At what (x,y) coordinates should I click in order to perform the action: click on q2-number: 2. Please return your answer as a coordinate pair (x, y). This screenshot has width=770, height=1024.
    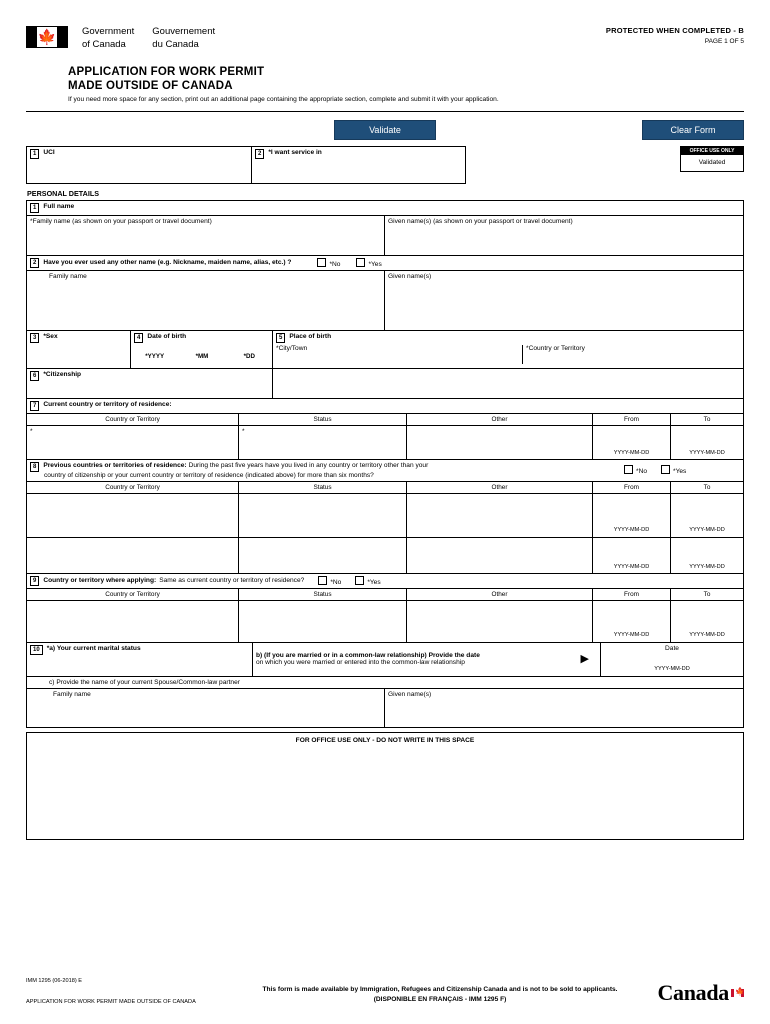
    Looking at the image, I should click on (35, 262).